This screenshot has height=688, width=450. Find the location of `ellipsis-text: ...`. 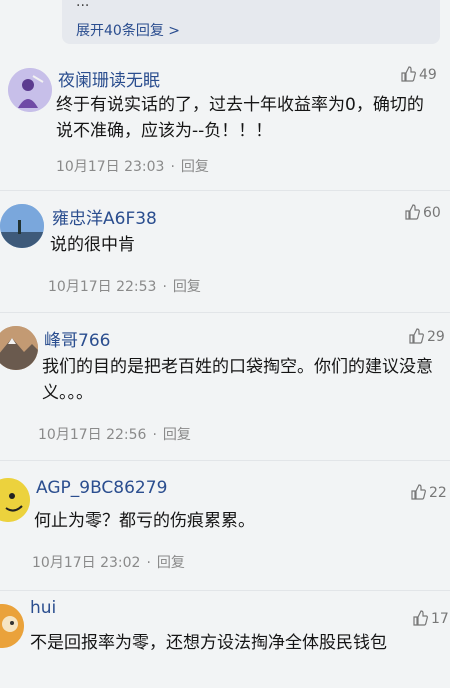

ellipsis-text: ... is located at coordinates (83, 5).